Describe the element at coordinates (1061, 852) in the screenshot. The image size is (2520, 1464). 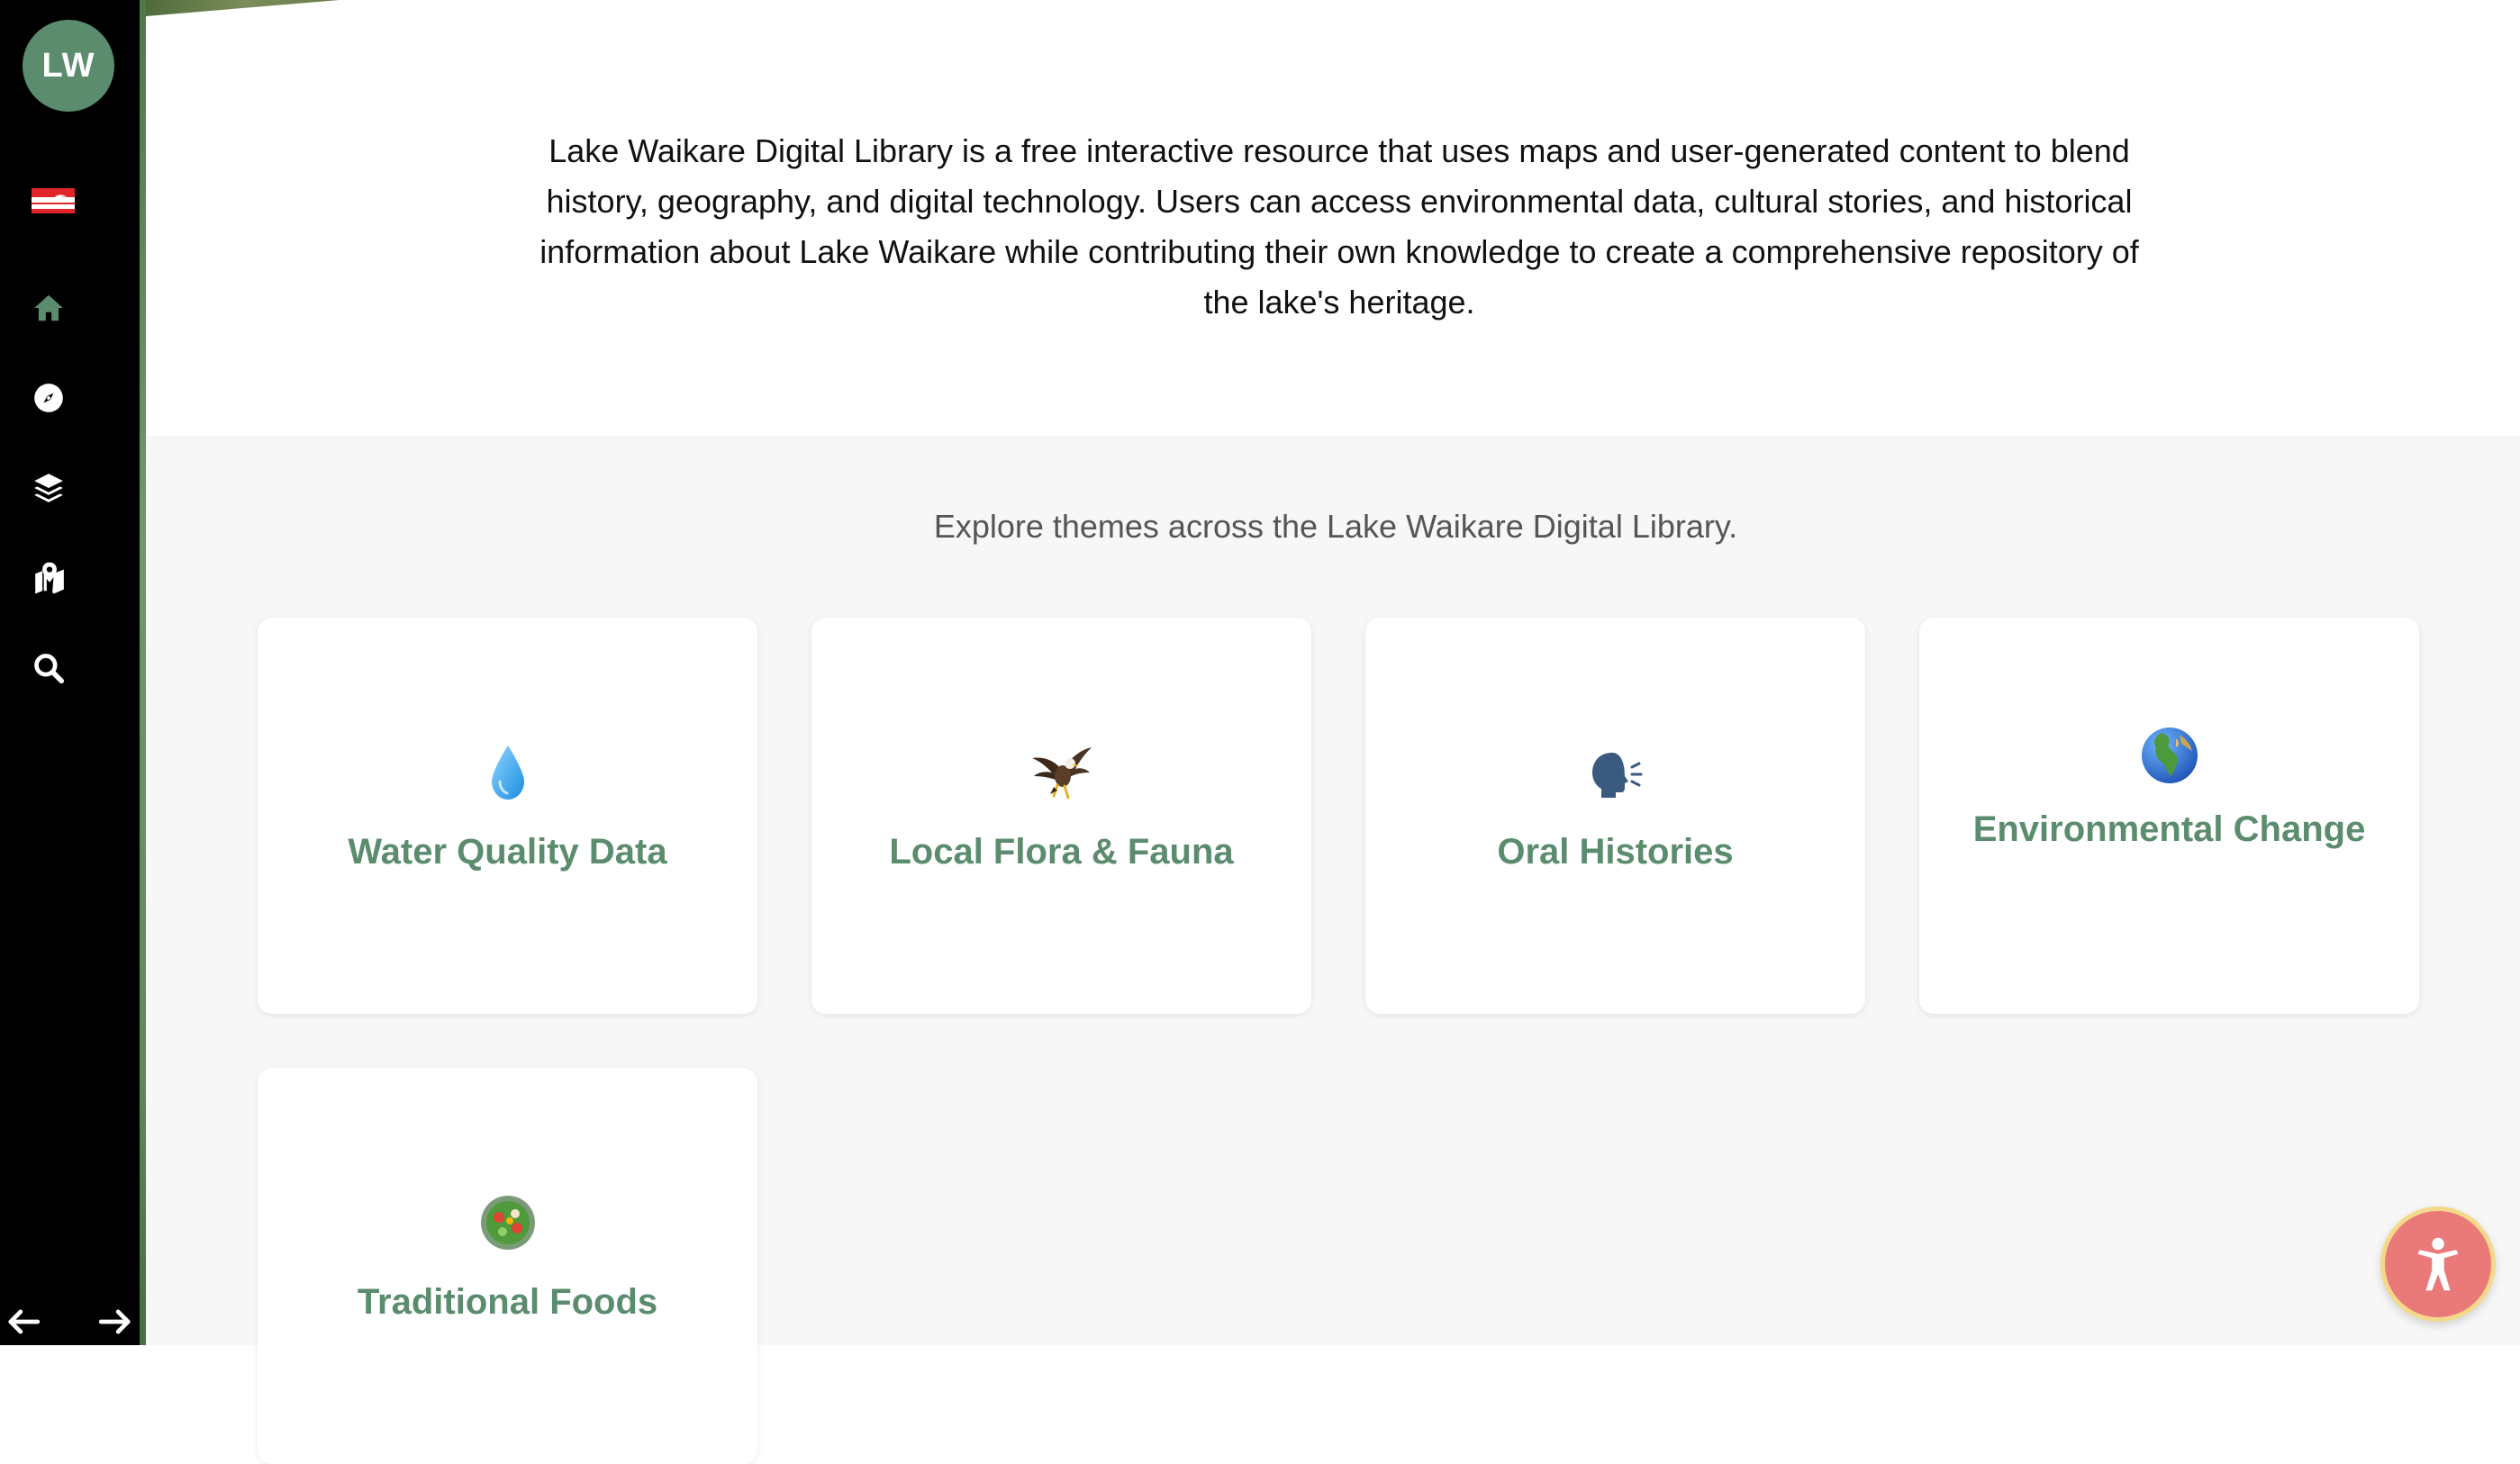
I see `card-title: Local Flora & Fauna` at that location.